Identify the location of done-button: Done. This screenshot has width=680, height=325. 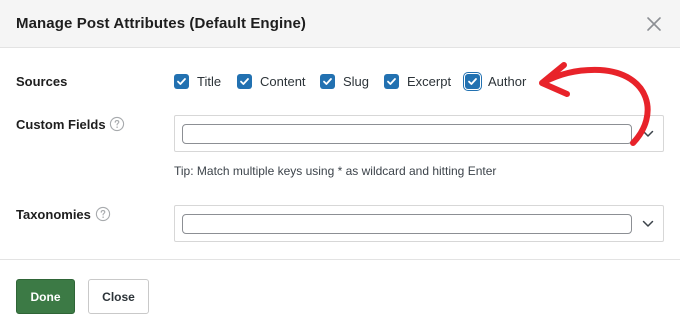
(45, 296).